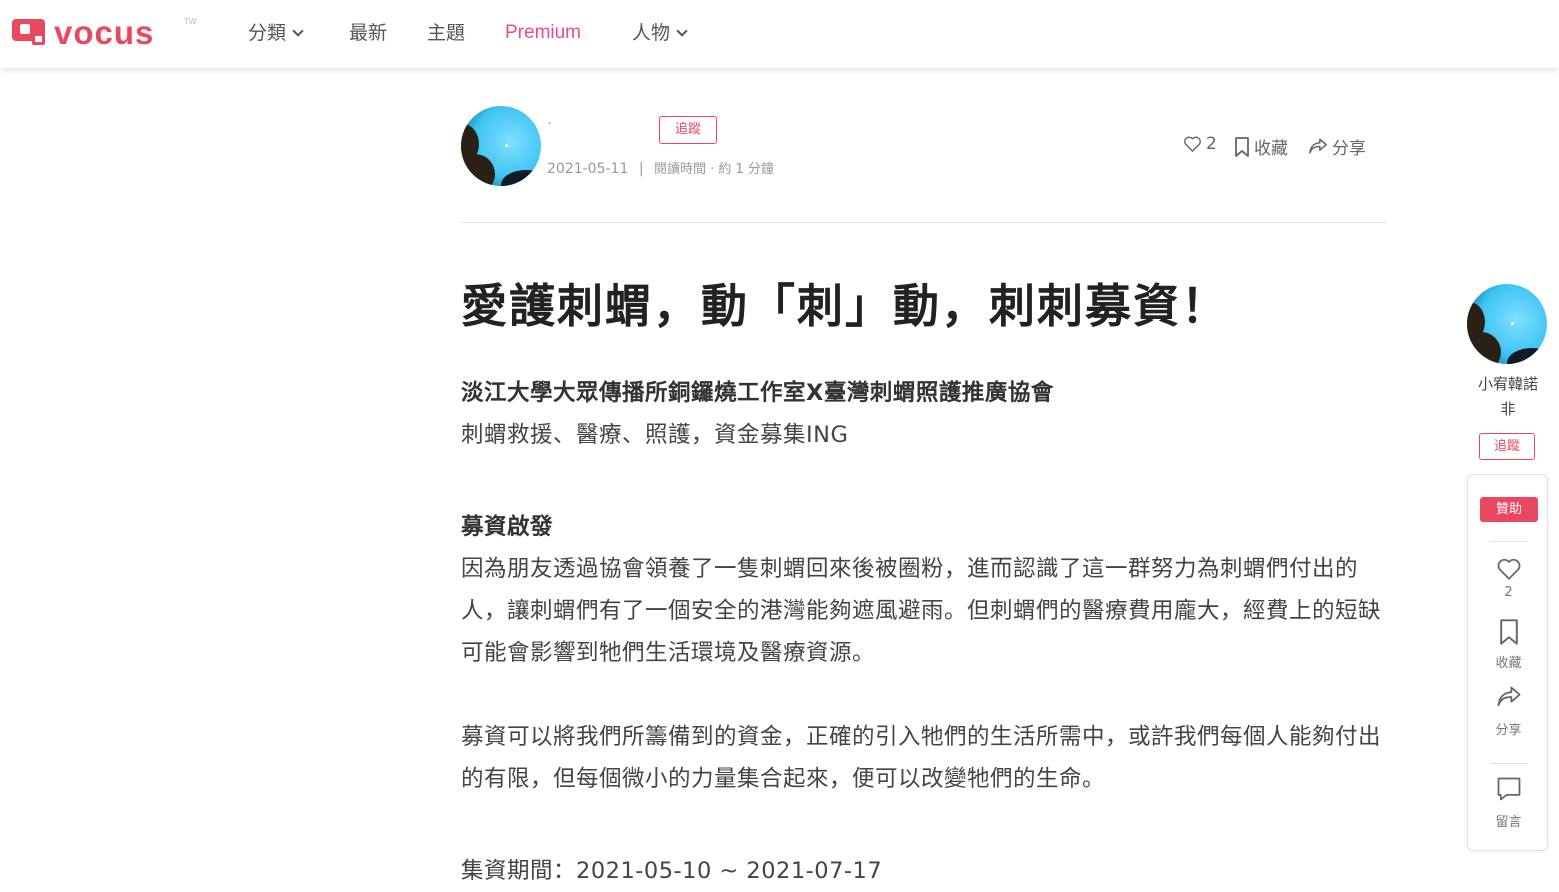 The image size is (1559, 892). I want to click on logo-mark-icon, so click(28, 33).